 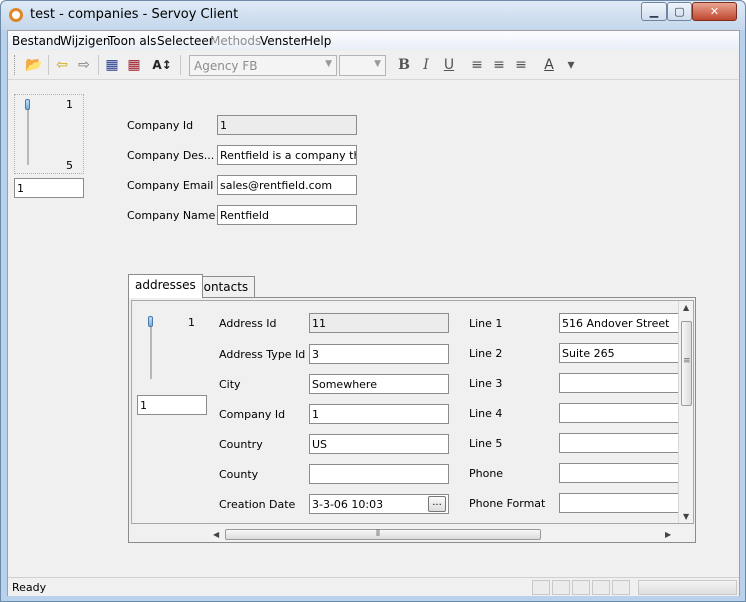 I want to click on sort-icon: A↕, so click(x=162, y=65).